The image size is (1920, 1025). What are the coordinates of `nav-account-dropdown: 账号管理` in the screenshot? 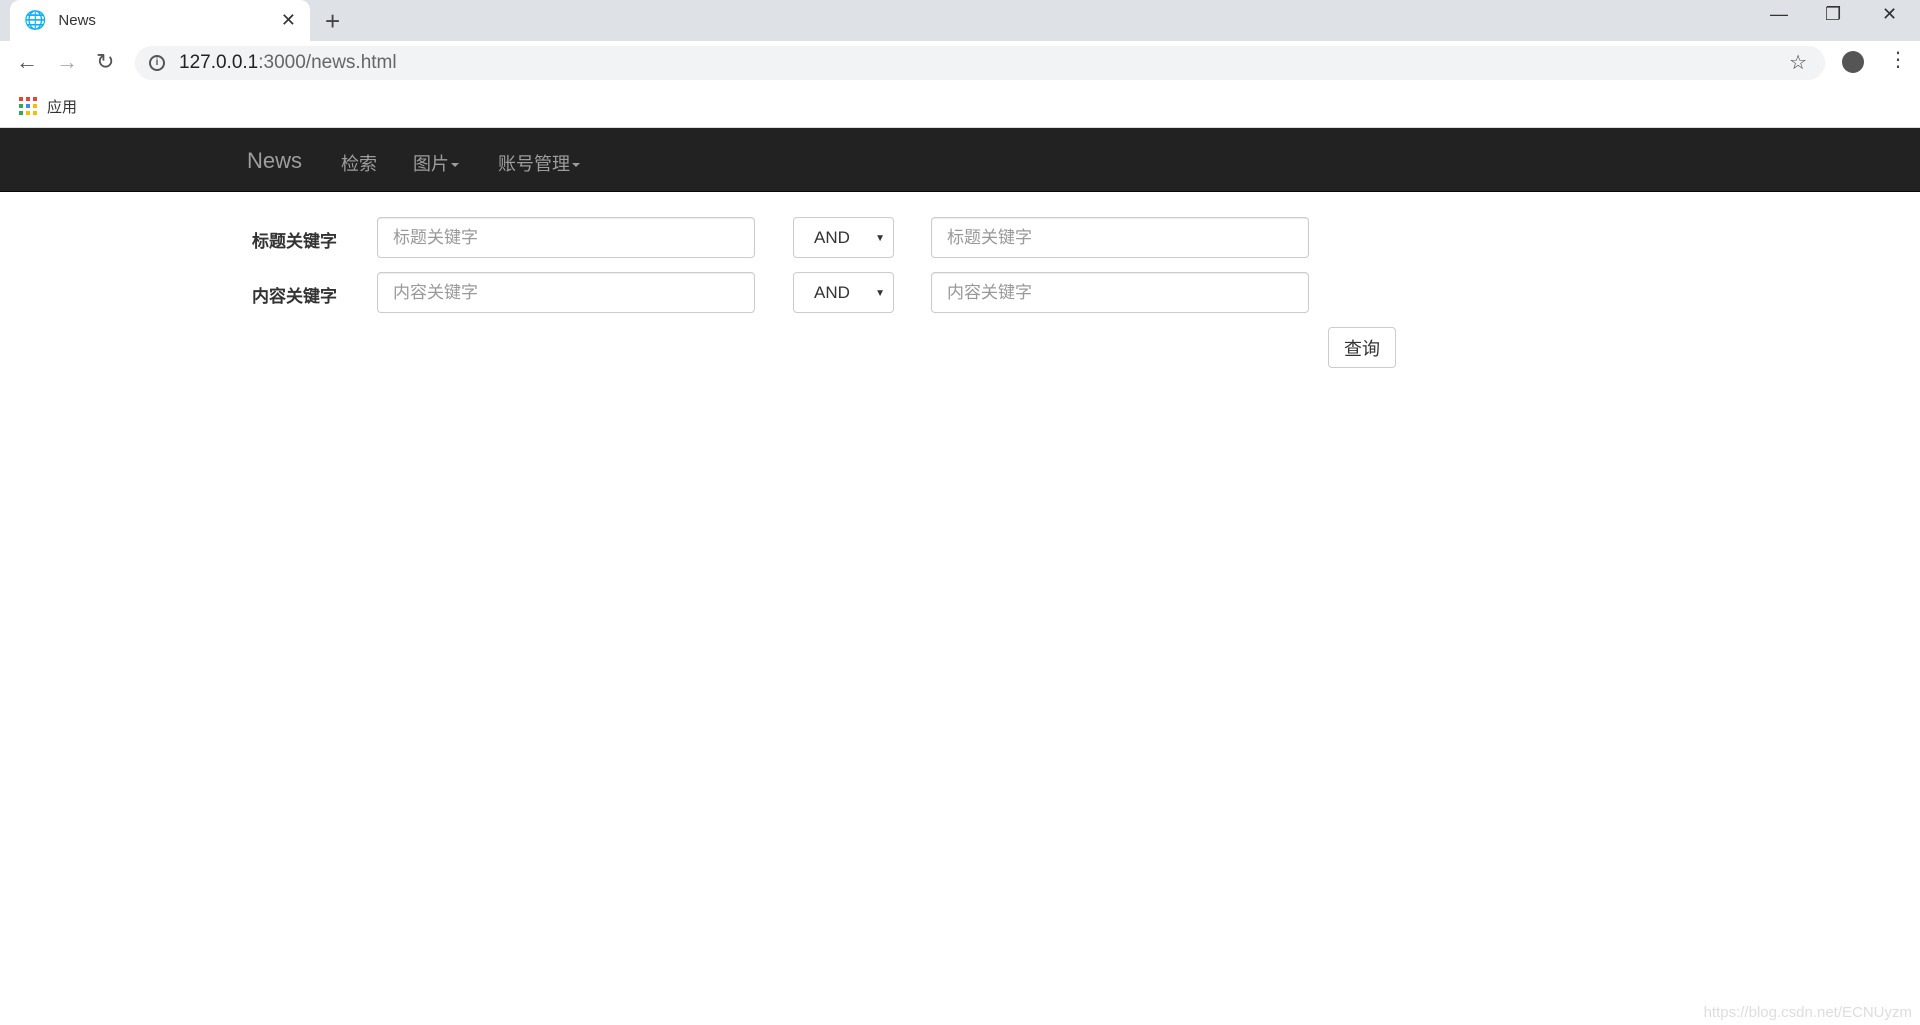 It's located at (539, 163).